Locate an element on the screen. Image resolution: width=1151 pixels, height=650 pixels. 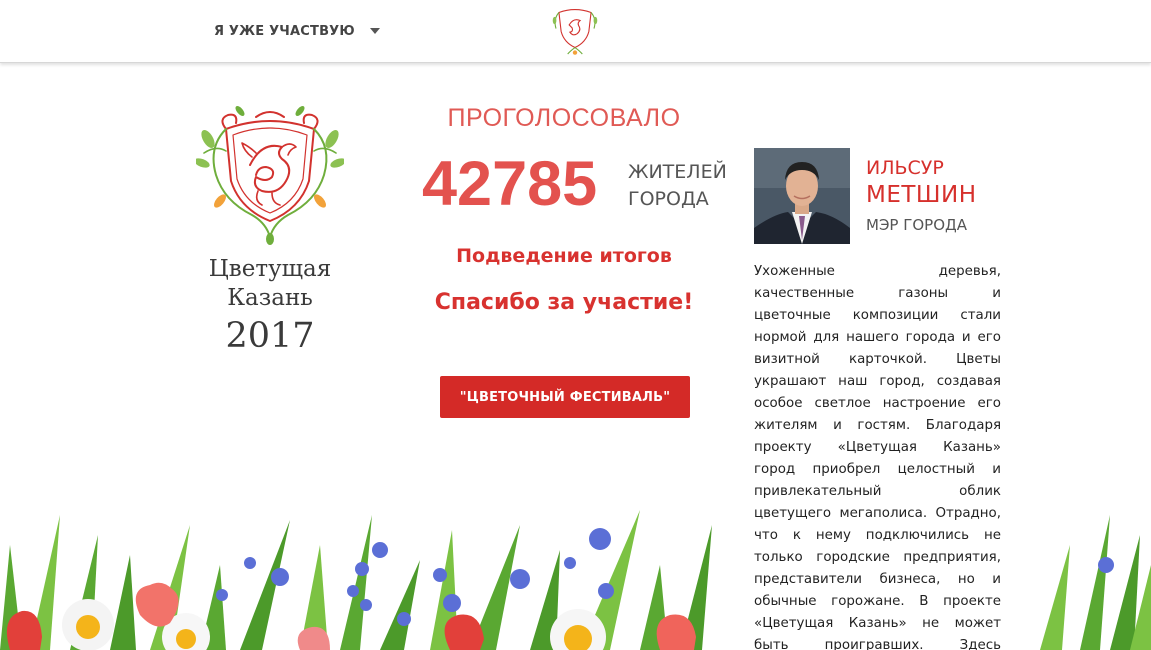
kazan-emblem-logo is located at coordinates (270, 175).